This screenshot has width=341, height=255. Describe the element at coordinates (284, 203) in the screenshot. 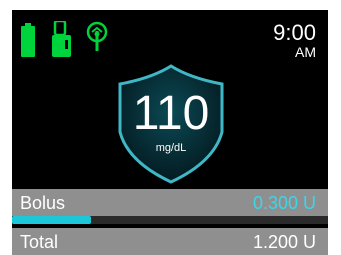

I see `bolus-value: 0.300 U` at that location.